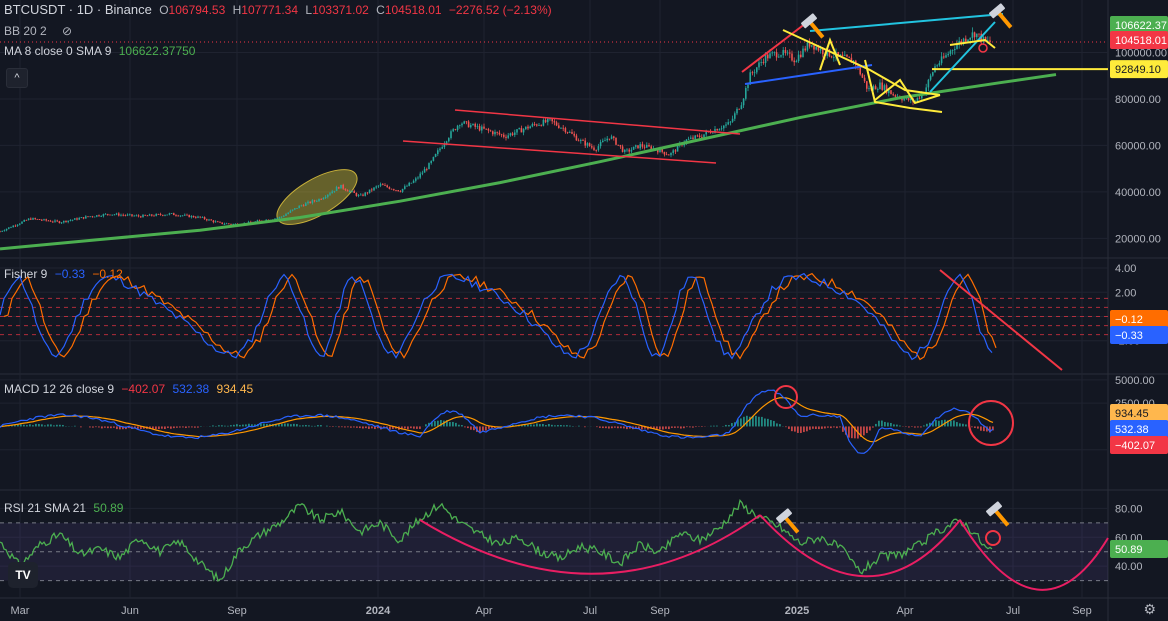 The image size is (1168, 621). Describe the element at coordinates (191, 389) in the screenshot. I see `macd-value-2: 532.38` at that location.